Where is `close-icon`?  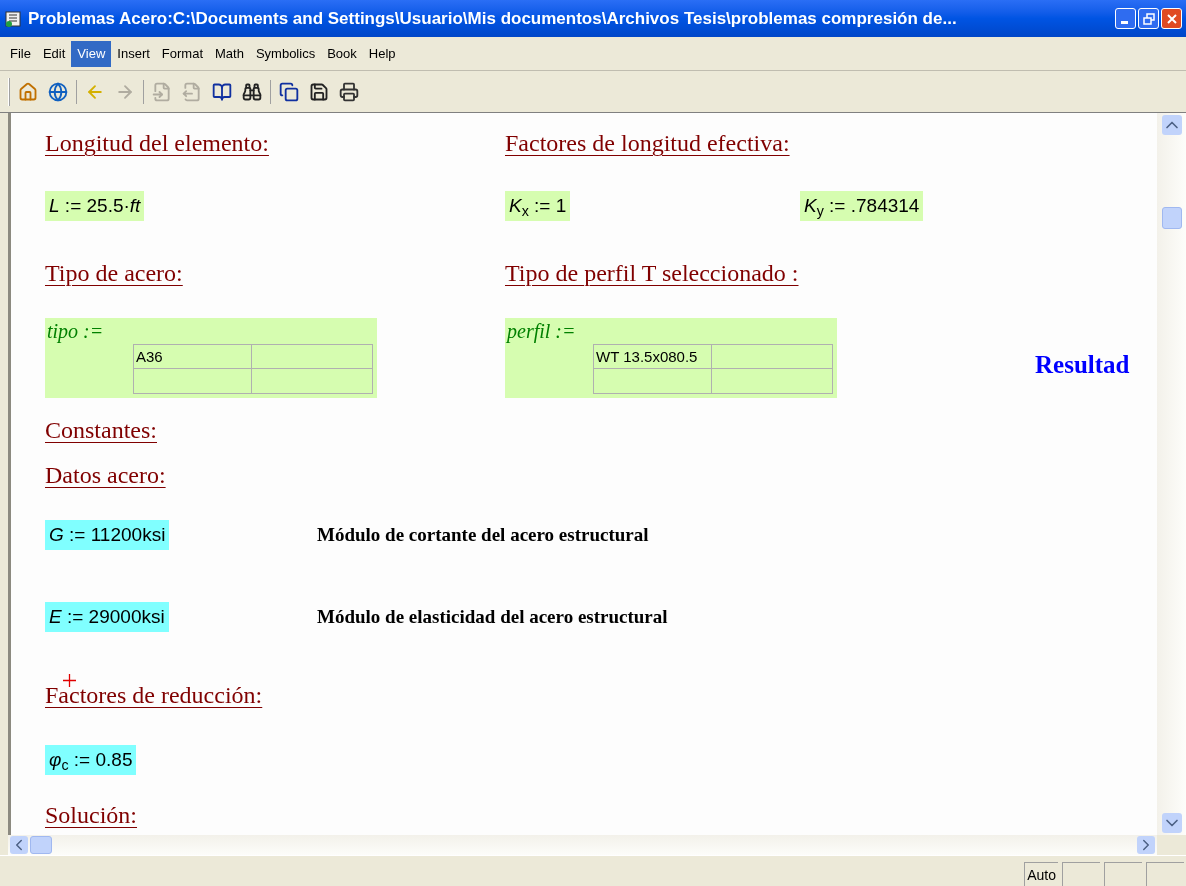 close-icon is located at coordinates (1171, 18).